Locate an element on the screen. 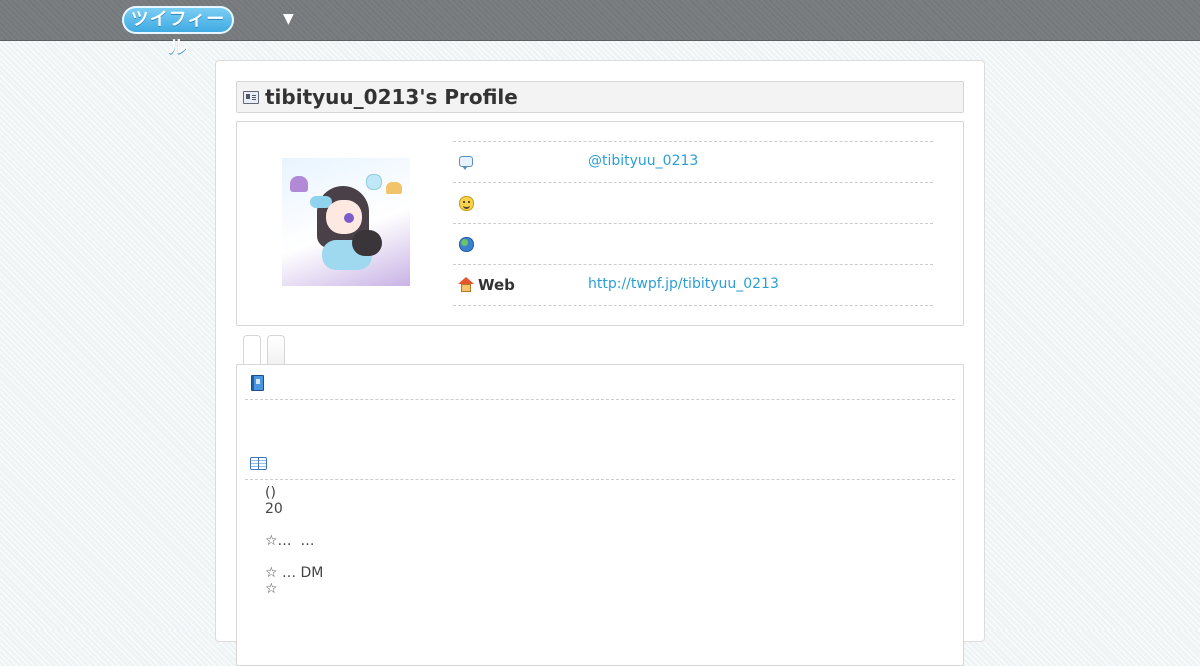  avatar is located at coordinates (346, 222).